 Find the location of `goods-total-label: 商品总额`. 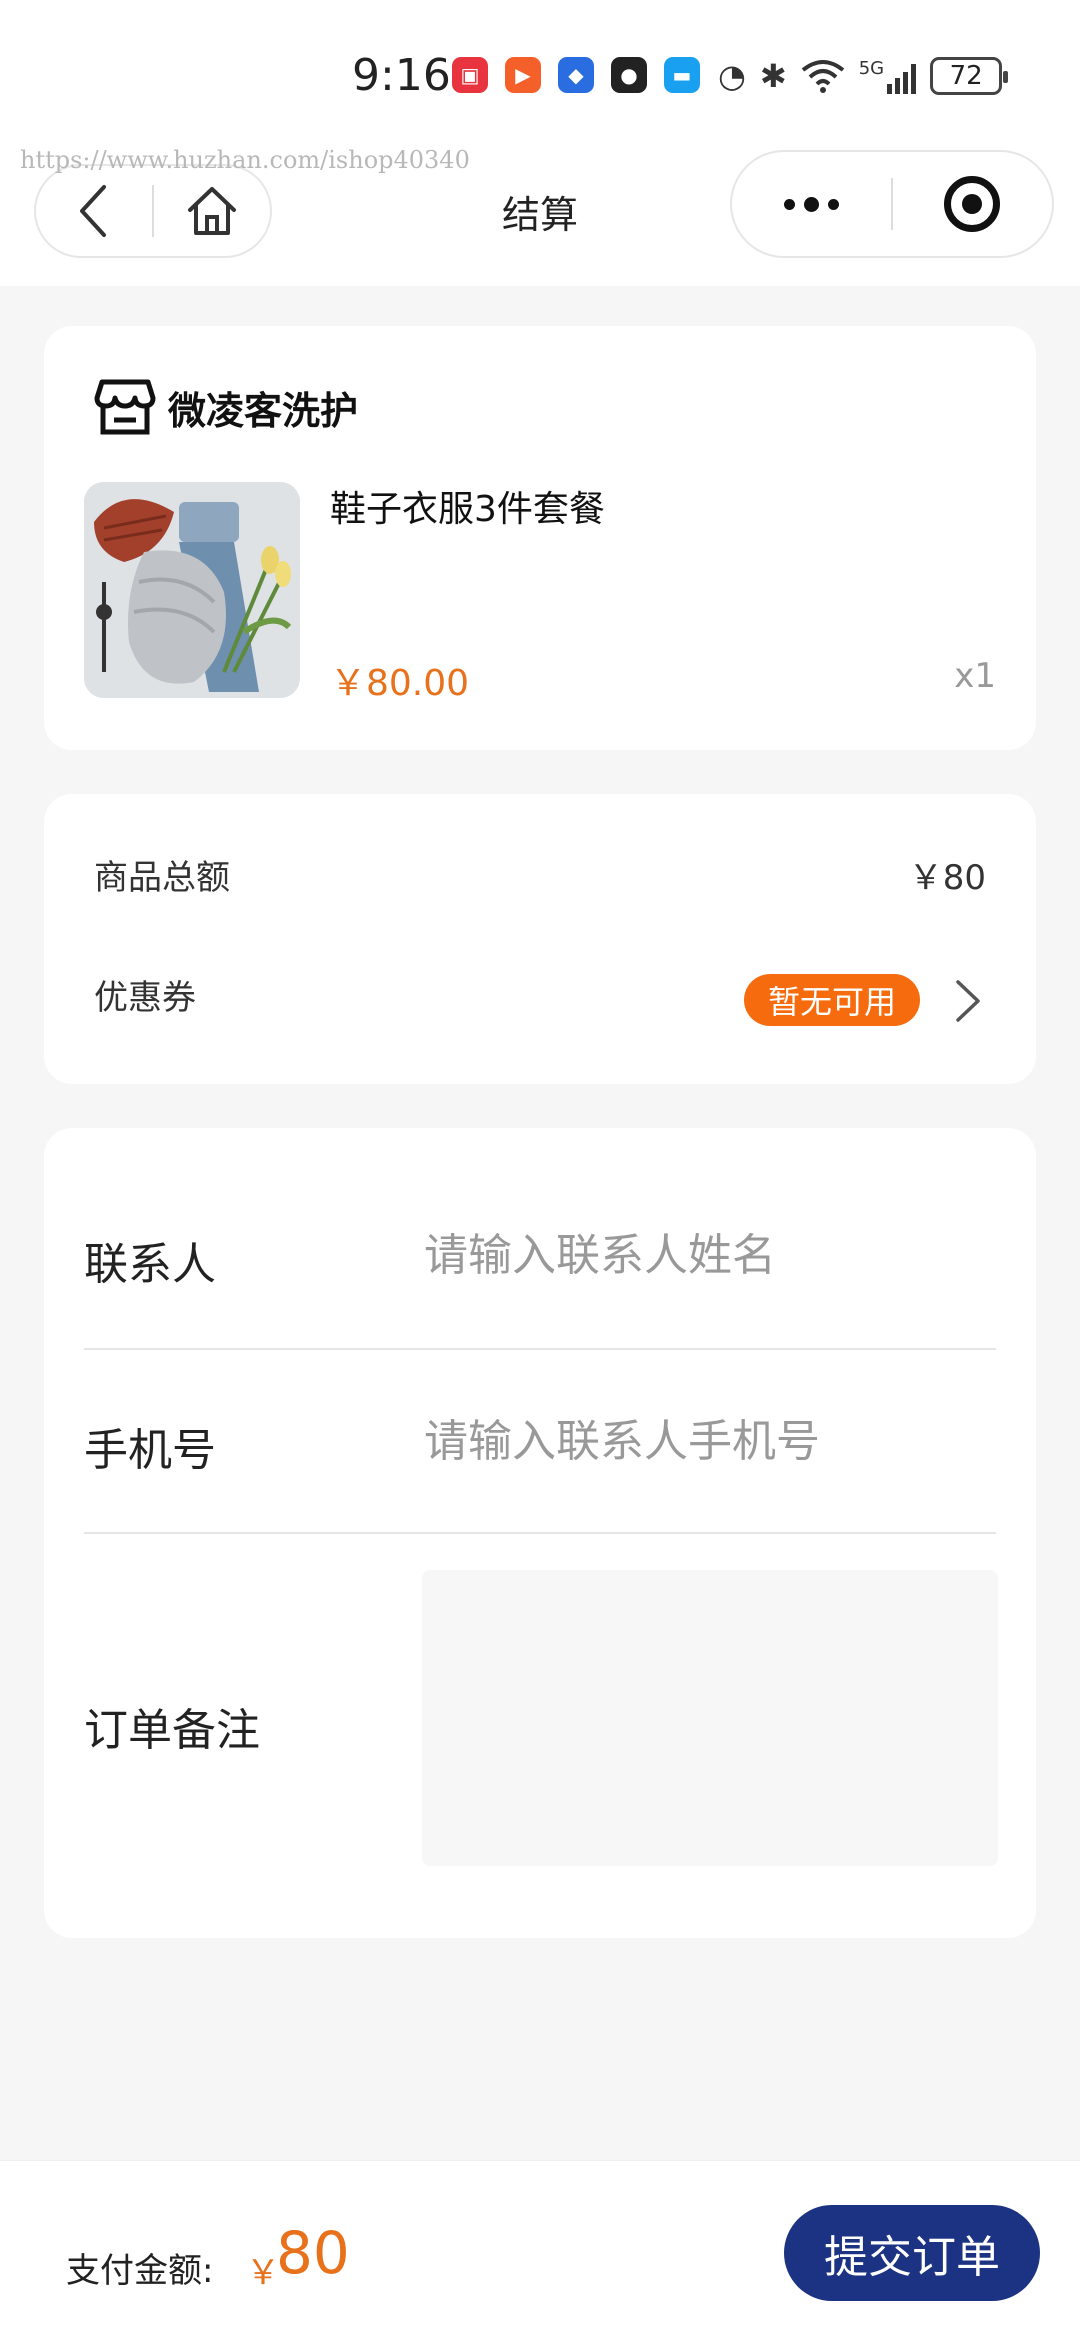

goods-total-label: 商品总额 is located at coordinates (162, 878).